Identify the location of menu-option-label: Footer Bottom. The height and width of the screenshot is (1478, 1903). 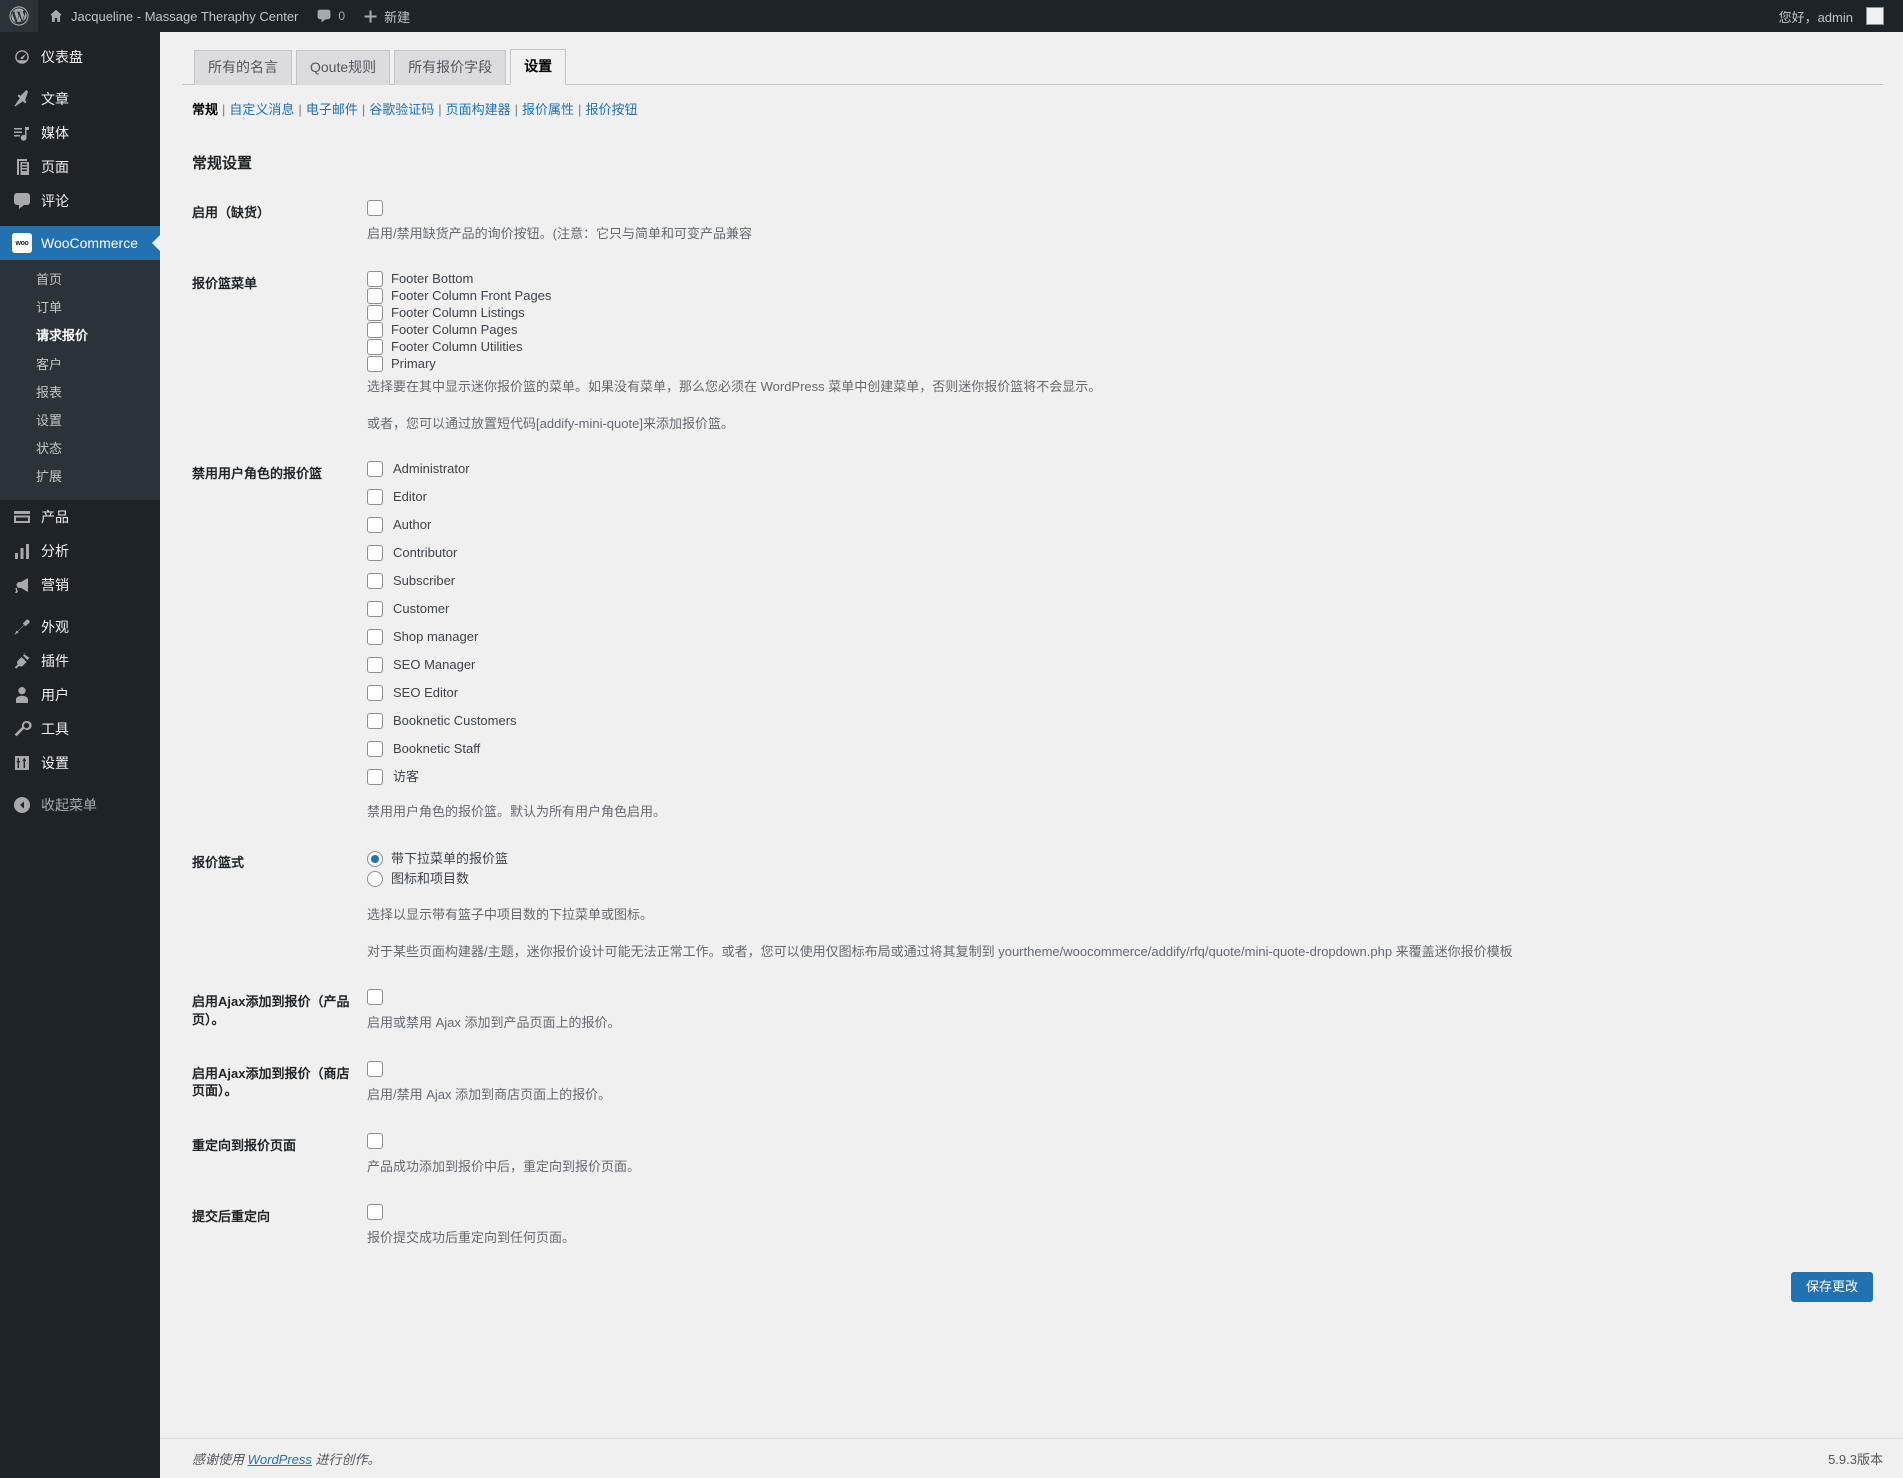
(432, 279).